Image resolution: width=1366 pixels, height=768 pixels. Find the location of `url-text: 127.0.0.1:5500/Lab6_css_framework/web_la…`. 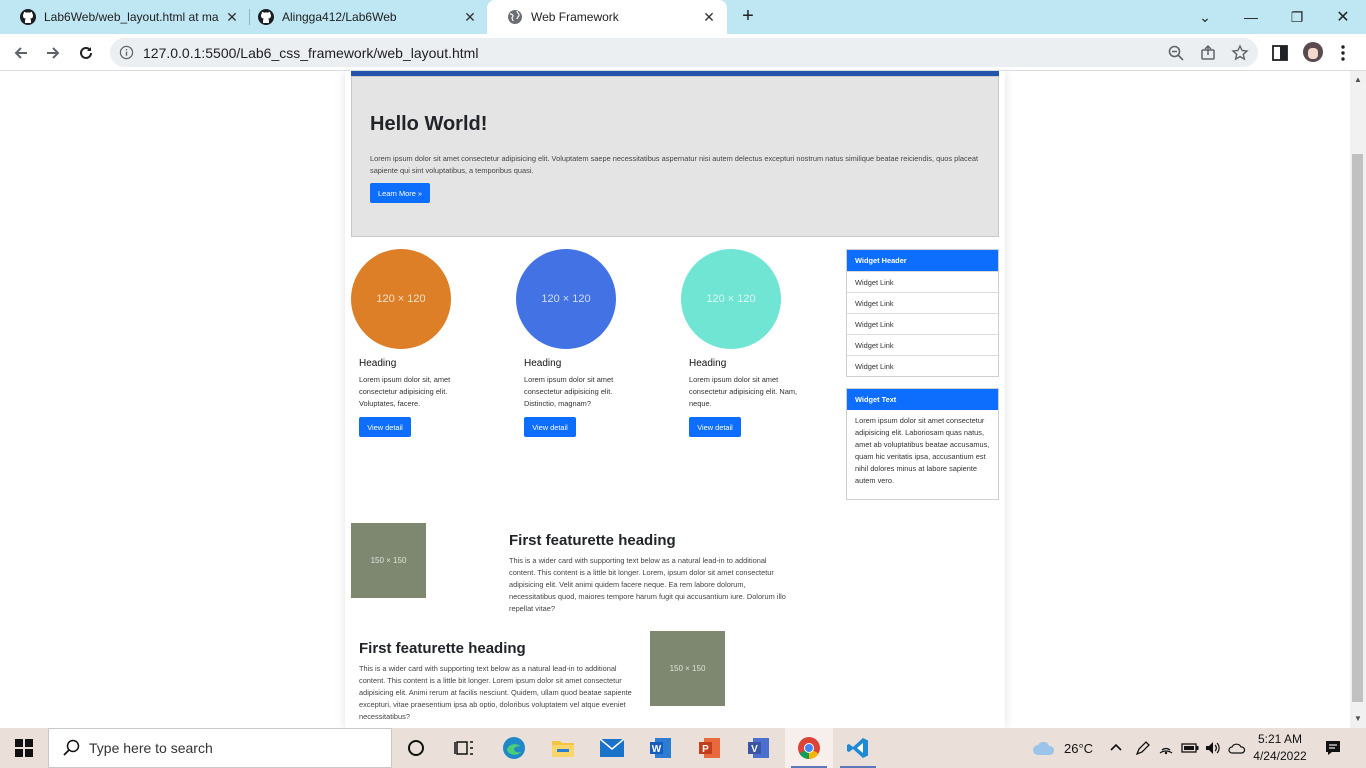

url-text: 127.0.0.1:5500/Lab6_css_framework/web_la… is located at coordinates (311, 53).